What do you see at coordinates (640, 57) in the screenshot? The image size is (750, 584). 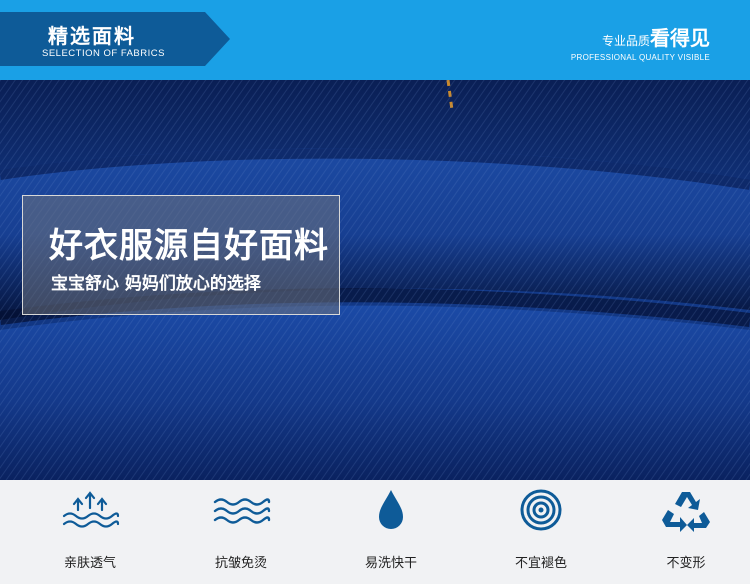 I see `quality-slogan-subtitle: PROFESSIONAL QUALITY VISIBLE` at bounding box center [640, 57].